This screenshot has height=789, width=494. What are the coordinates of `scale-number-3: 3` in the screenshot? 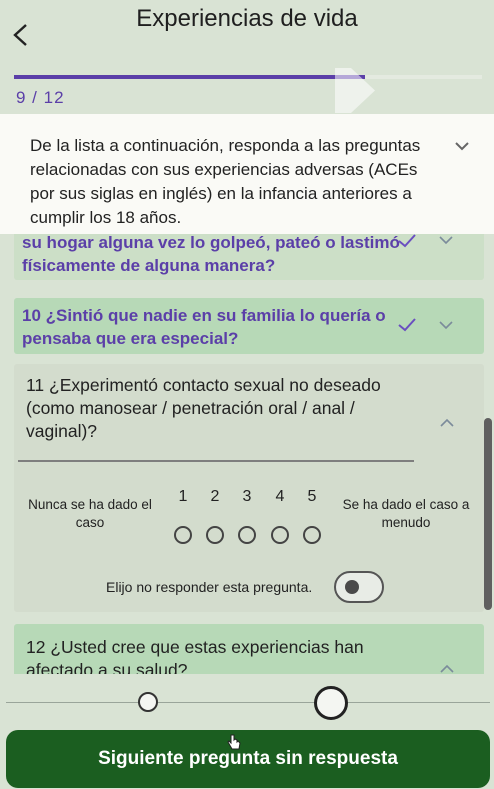 It's located at (247, 496).